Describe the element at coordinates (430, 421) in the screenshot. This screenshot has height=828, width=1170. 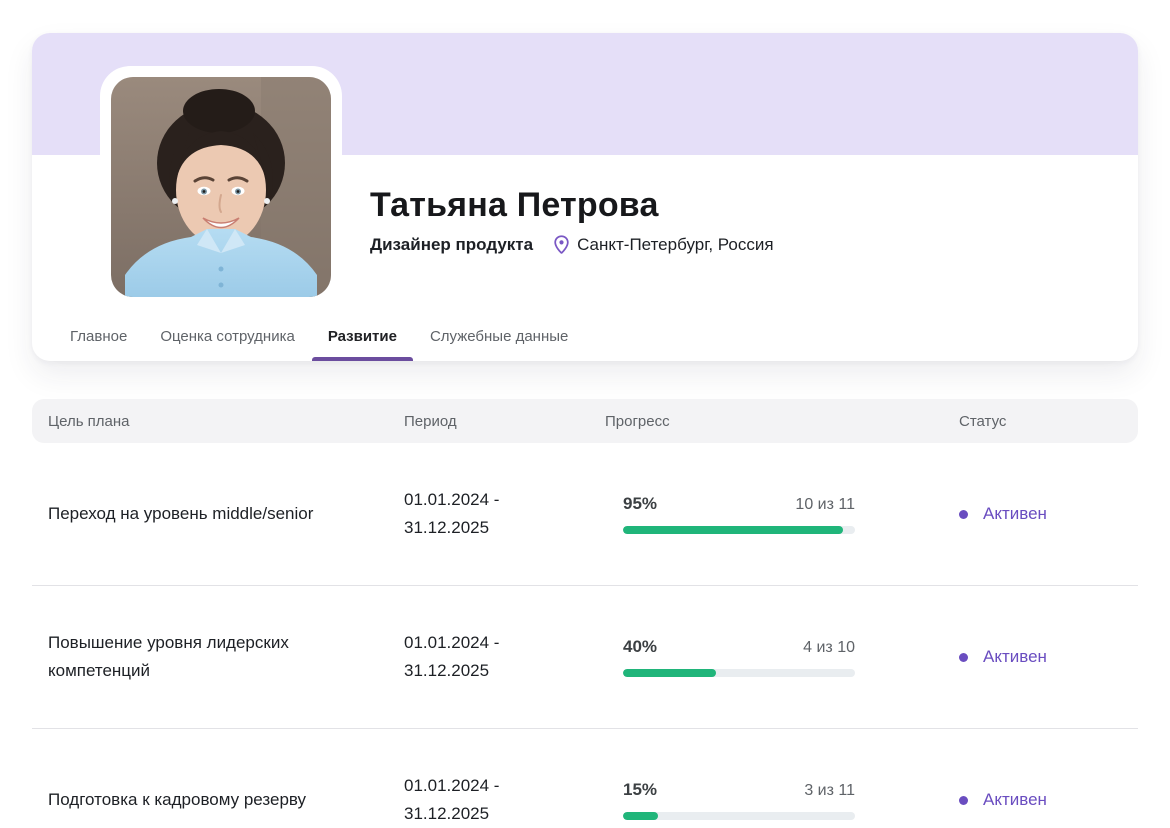
I see `column-period: Период` at that location.